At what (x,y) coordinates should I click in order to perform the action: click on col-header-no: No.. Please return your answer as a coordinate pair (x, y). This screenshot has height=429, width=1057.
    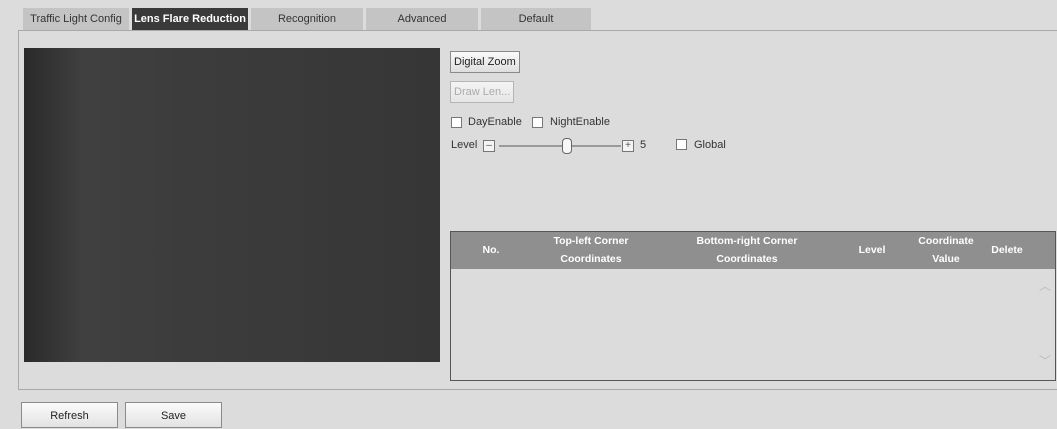
    Looking at the image, I should click on (491, 250).